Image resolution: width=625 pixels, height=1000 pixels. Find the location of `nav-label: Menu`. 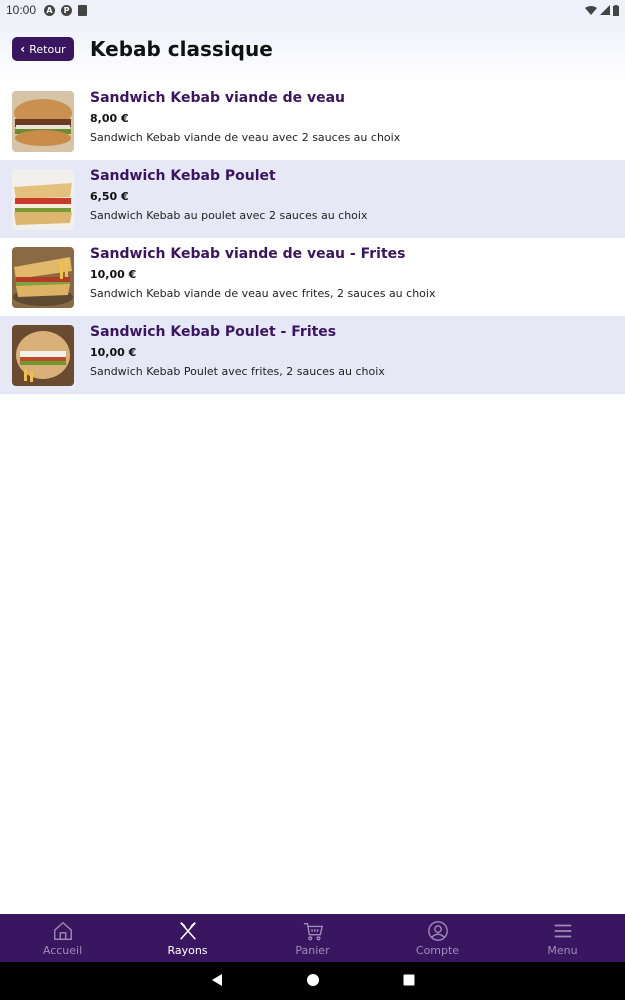

nav-label: Menu is located at coordinates (562, 950).